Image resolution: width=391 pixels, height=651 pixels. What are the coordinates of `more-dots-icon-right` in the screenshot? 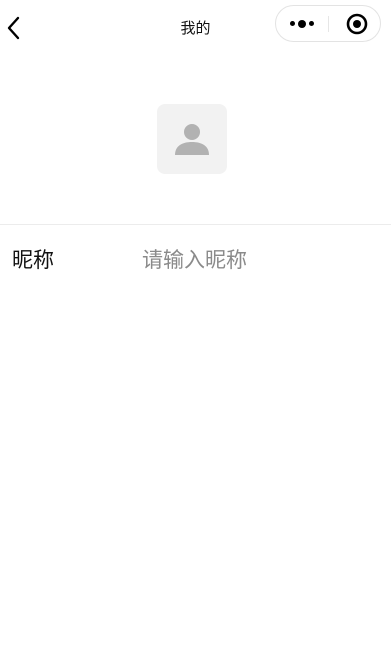 It's located at (311, 23).